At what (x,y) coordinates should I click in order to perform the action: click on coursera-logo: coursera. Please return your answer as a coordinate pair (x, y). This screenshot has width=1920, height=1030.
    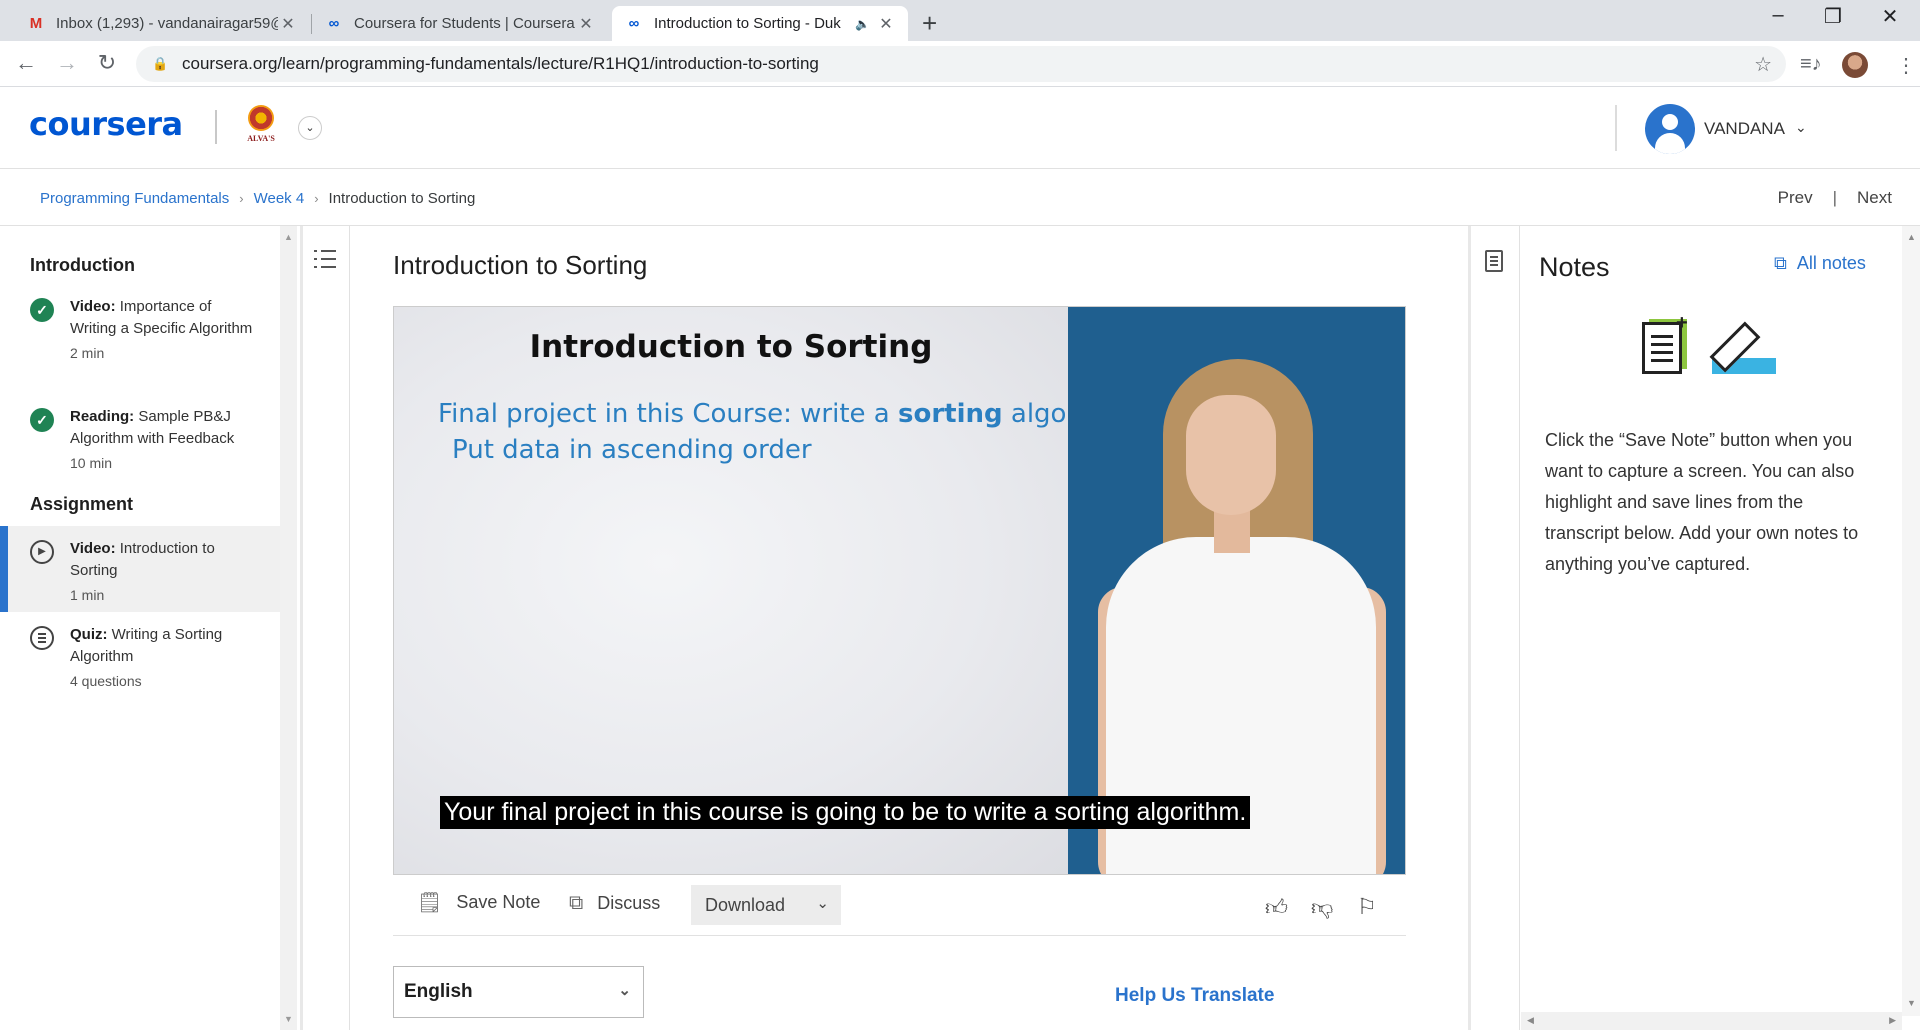
    Looking at the image, I should click on (106, 124).